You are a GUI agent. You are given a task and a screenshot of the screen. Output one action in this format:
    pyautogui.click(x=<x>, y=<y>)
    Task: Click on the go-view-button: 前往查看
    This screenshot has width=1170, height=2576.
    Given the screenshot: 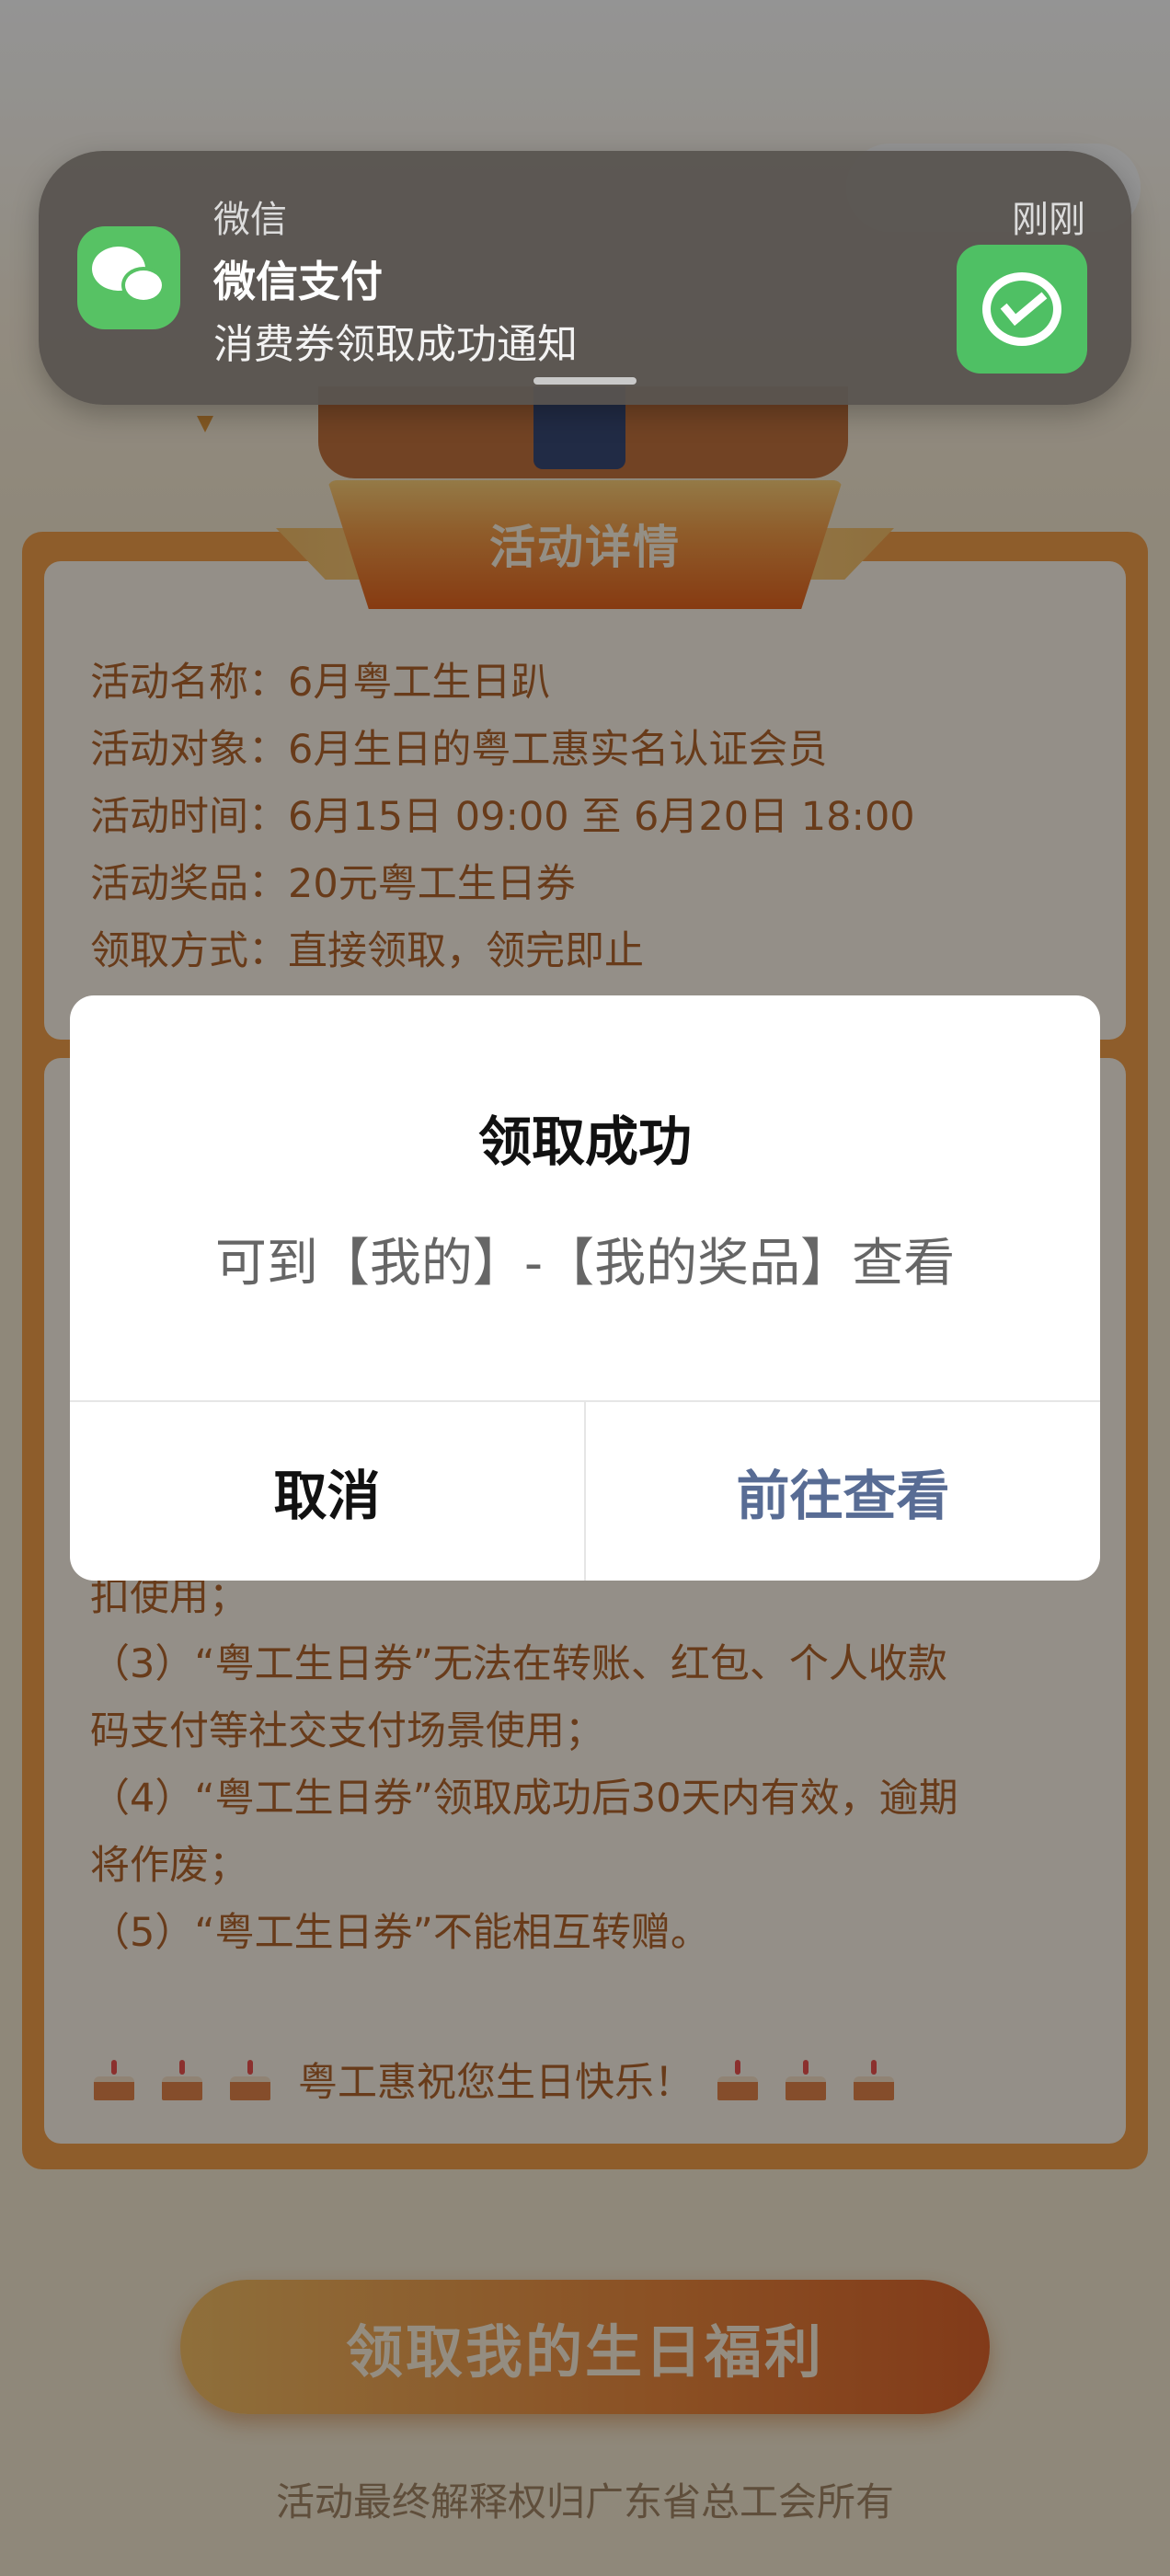 What is the action you would take?
    pyautogui.click(x=843, y=1491)
    